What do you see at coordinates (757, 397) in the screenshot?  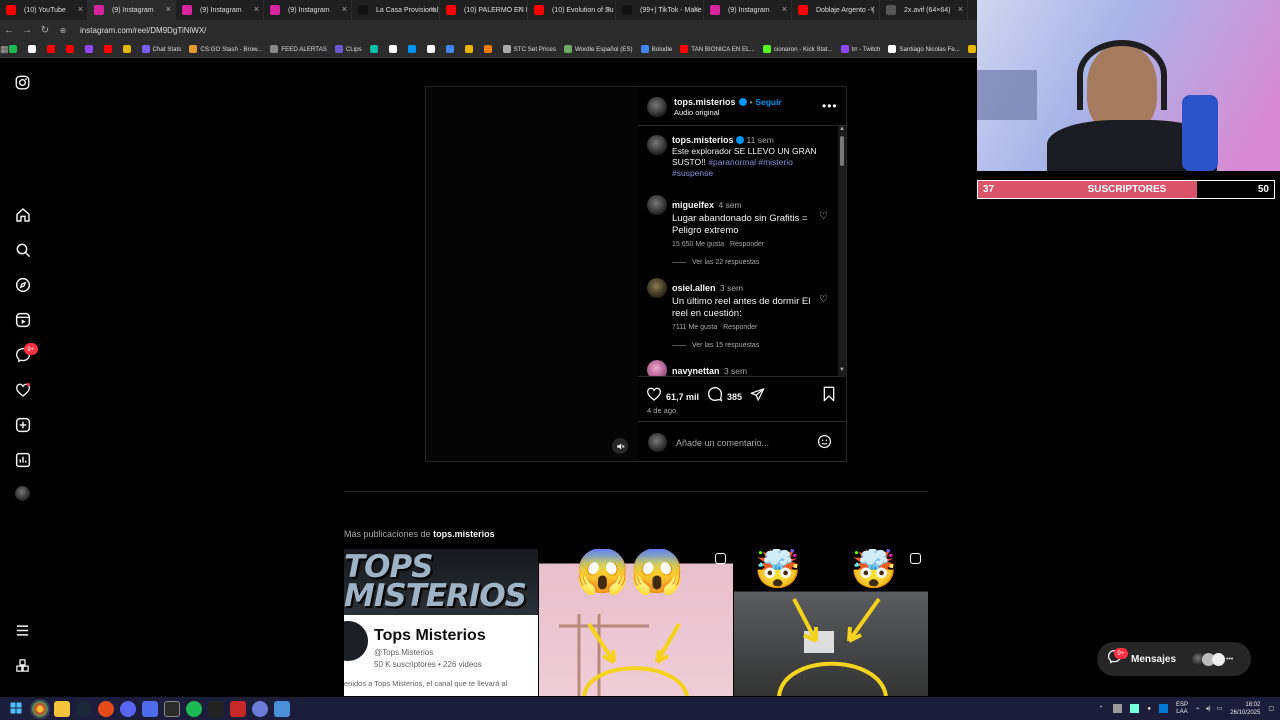 I see `share-icon` at bounding box center [757, 397].